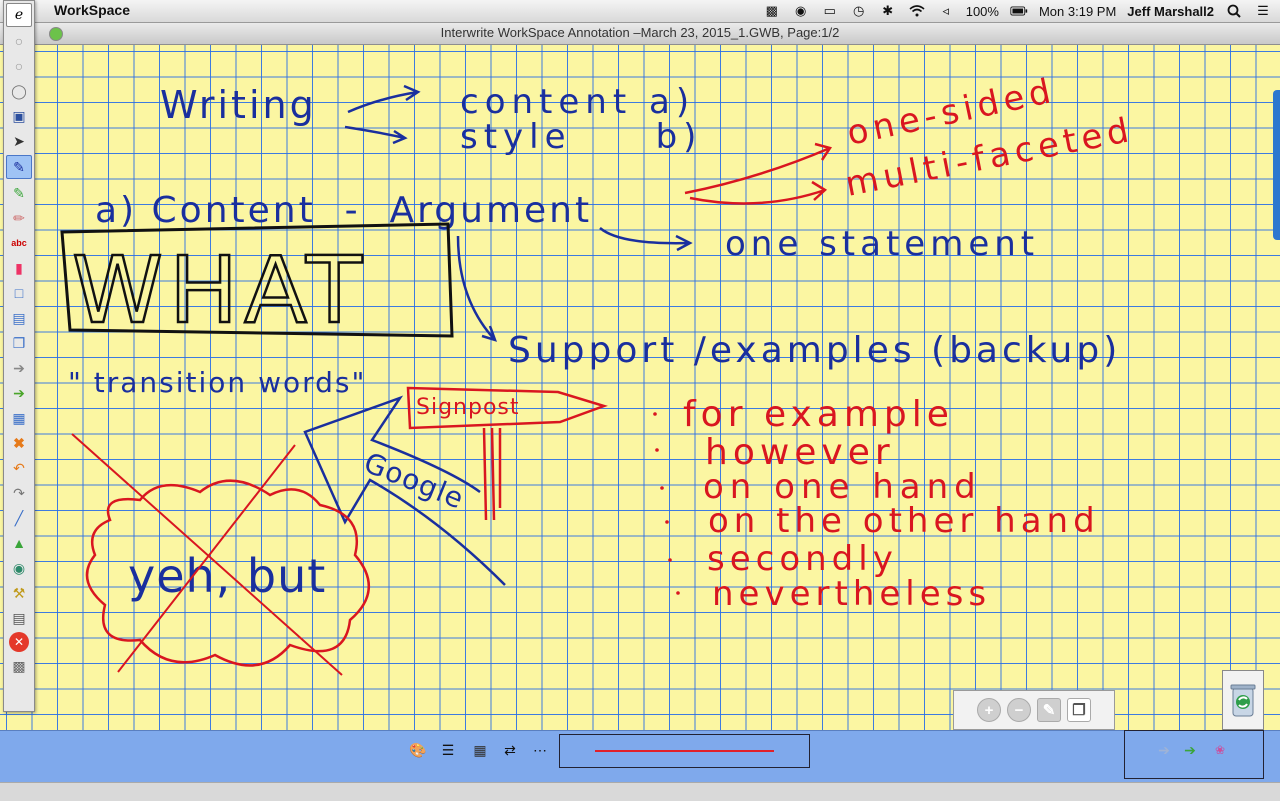 Image resolution: width=1280 pixels, height=801 pixels. I want to click on page-list-icon: ▤, so click(19, 318).